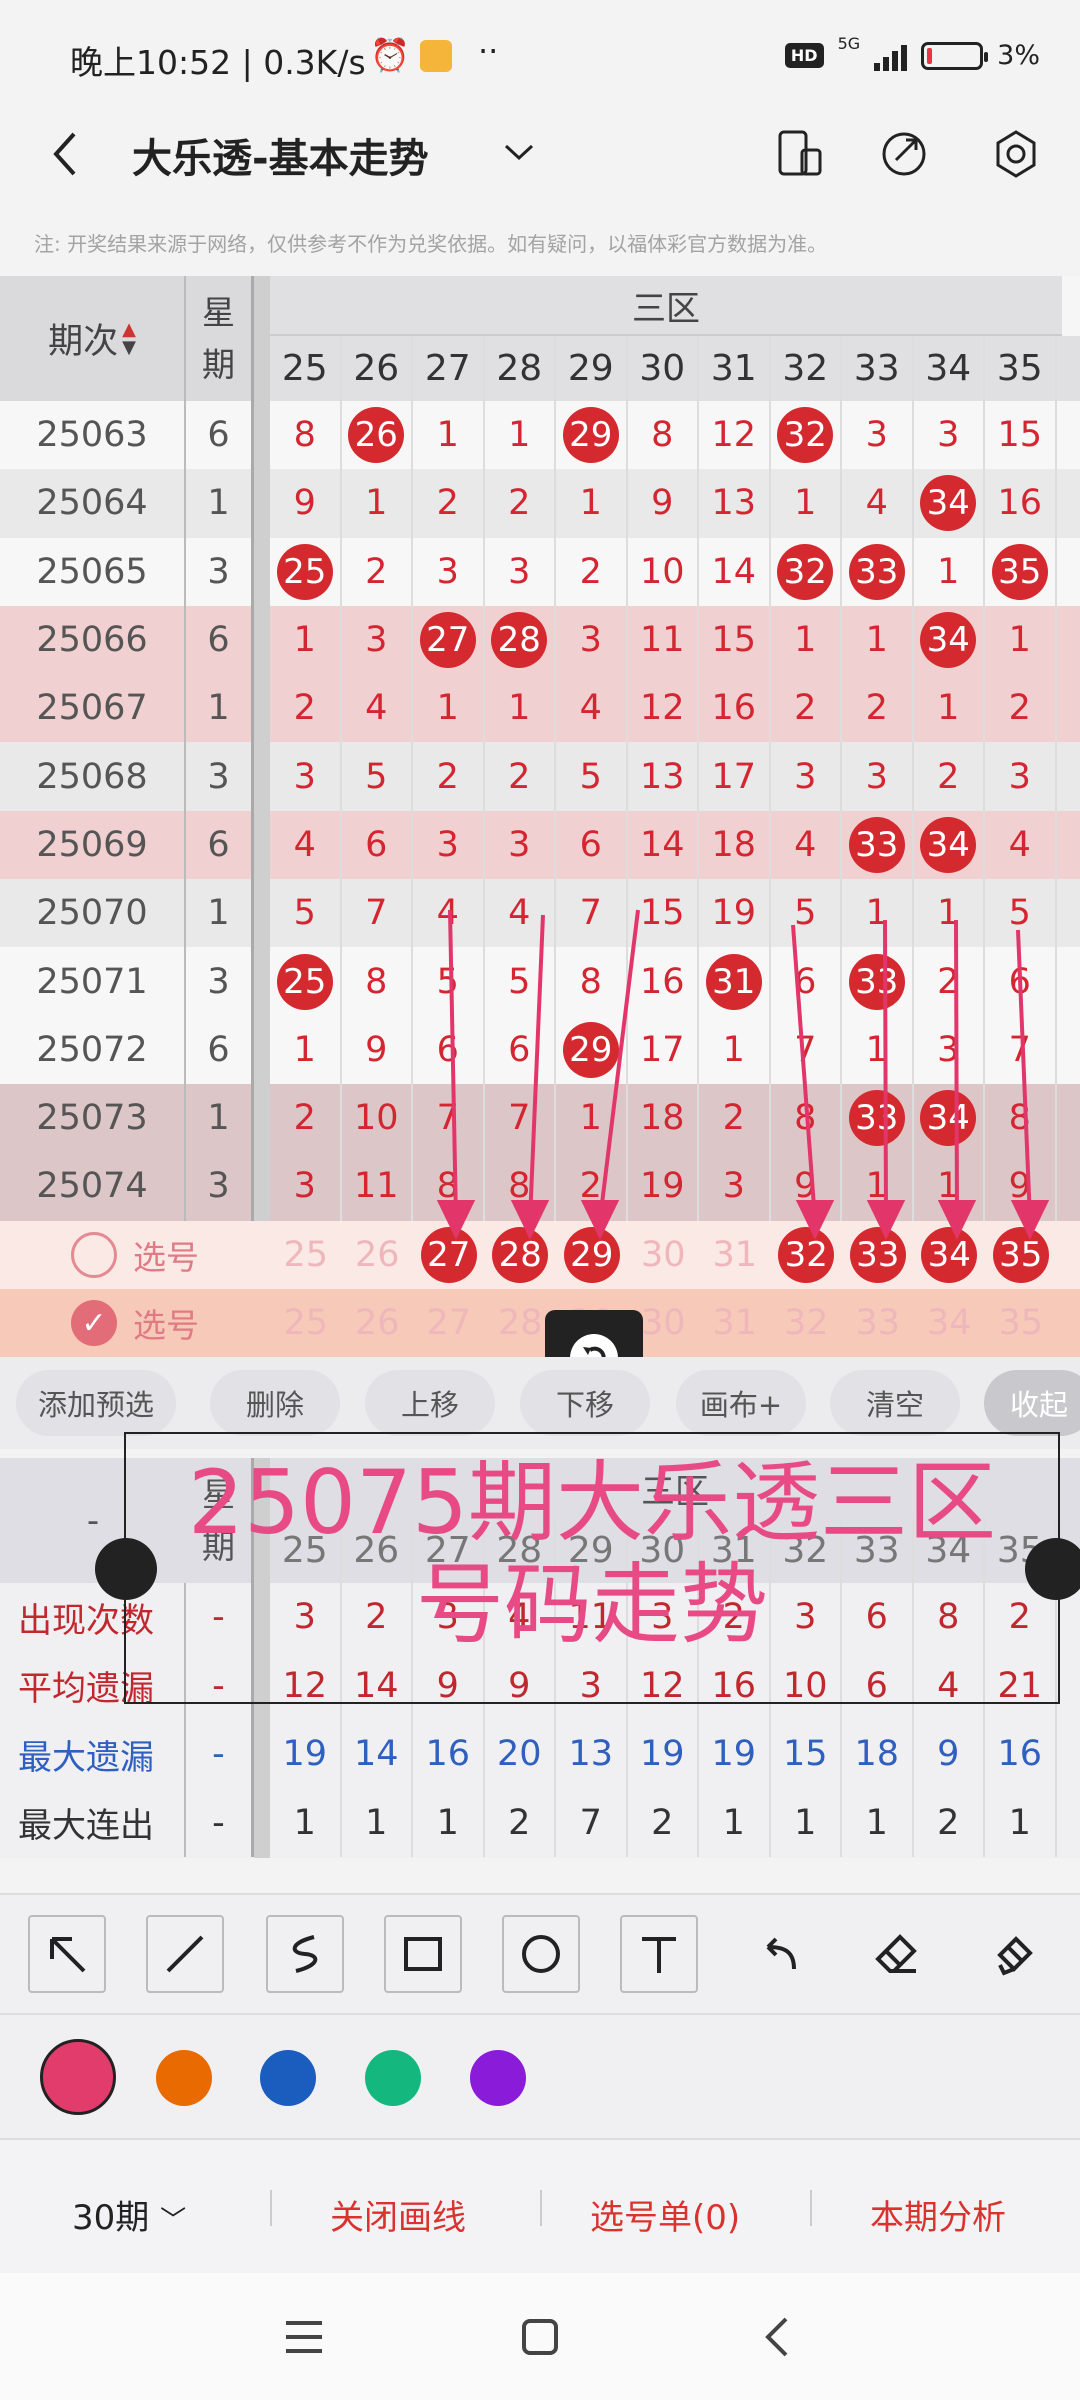 The width and height of the screenshot is (1080, 2400). What do you see at coordinates (135, 1323) in the screenshot?
I see `select-toggle: ✓ 选号` at bounding box center [135, 1323].